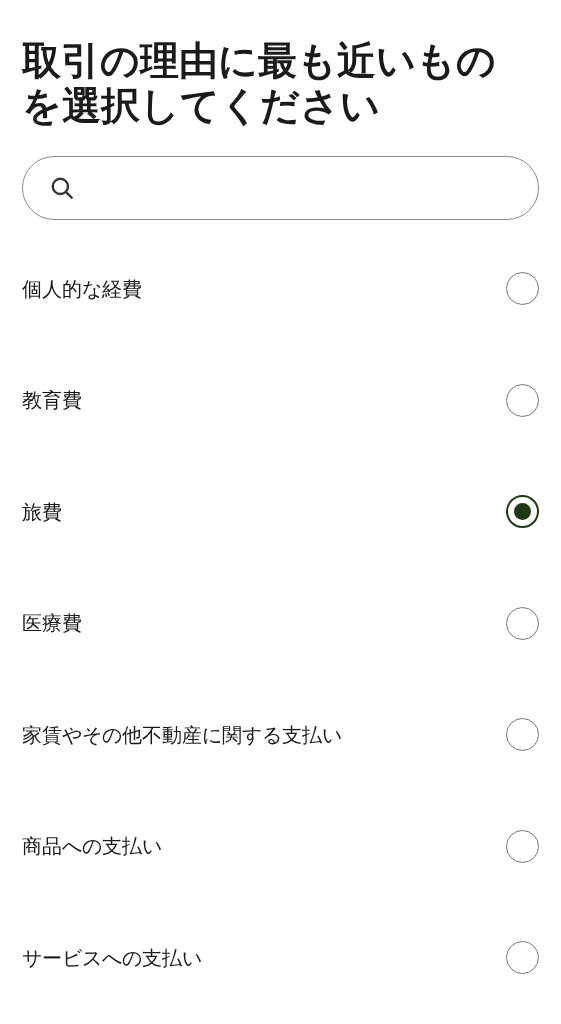 The image size is (561, 1024). Describe the element at coordinates (62, 188) in the screenshot. I see `search-icon` at that location.